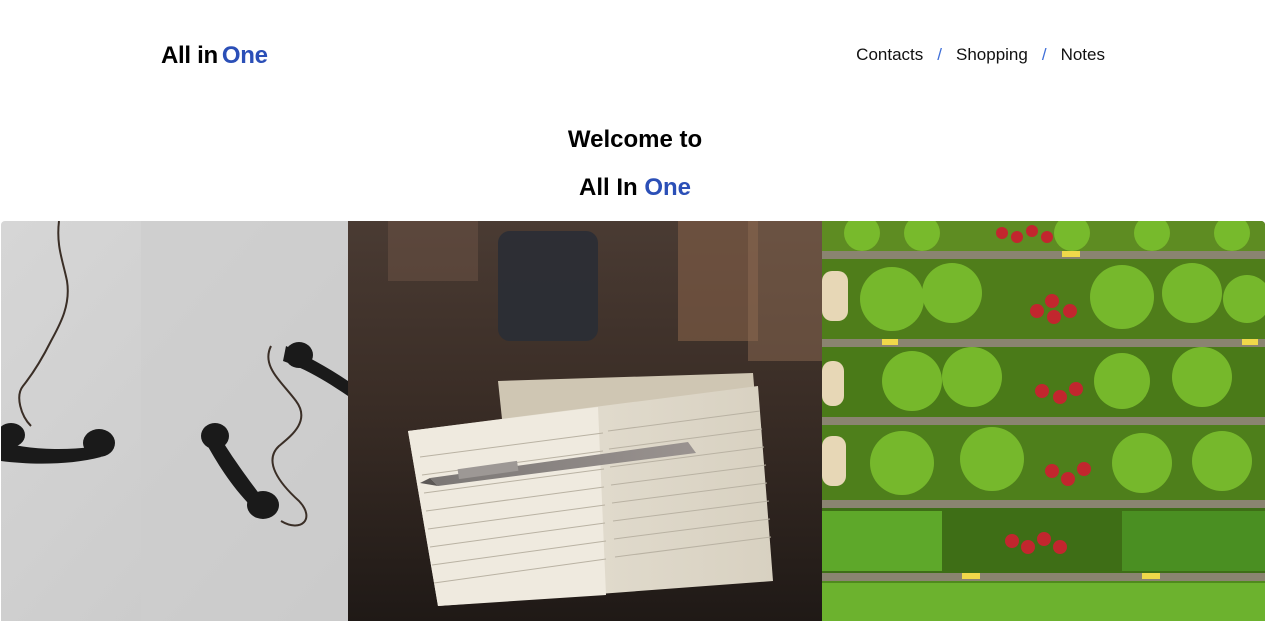  Describe the element at coordinates (992, 55) in the screenshot. I see `nav-link-shopping: Shopping` at that location.